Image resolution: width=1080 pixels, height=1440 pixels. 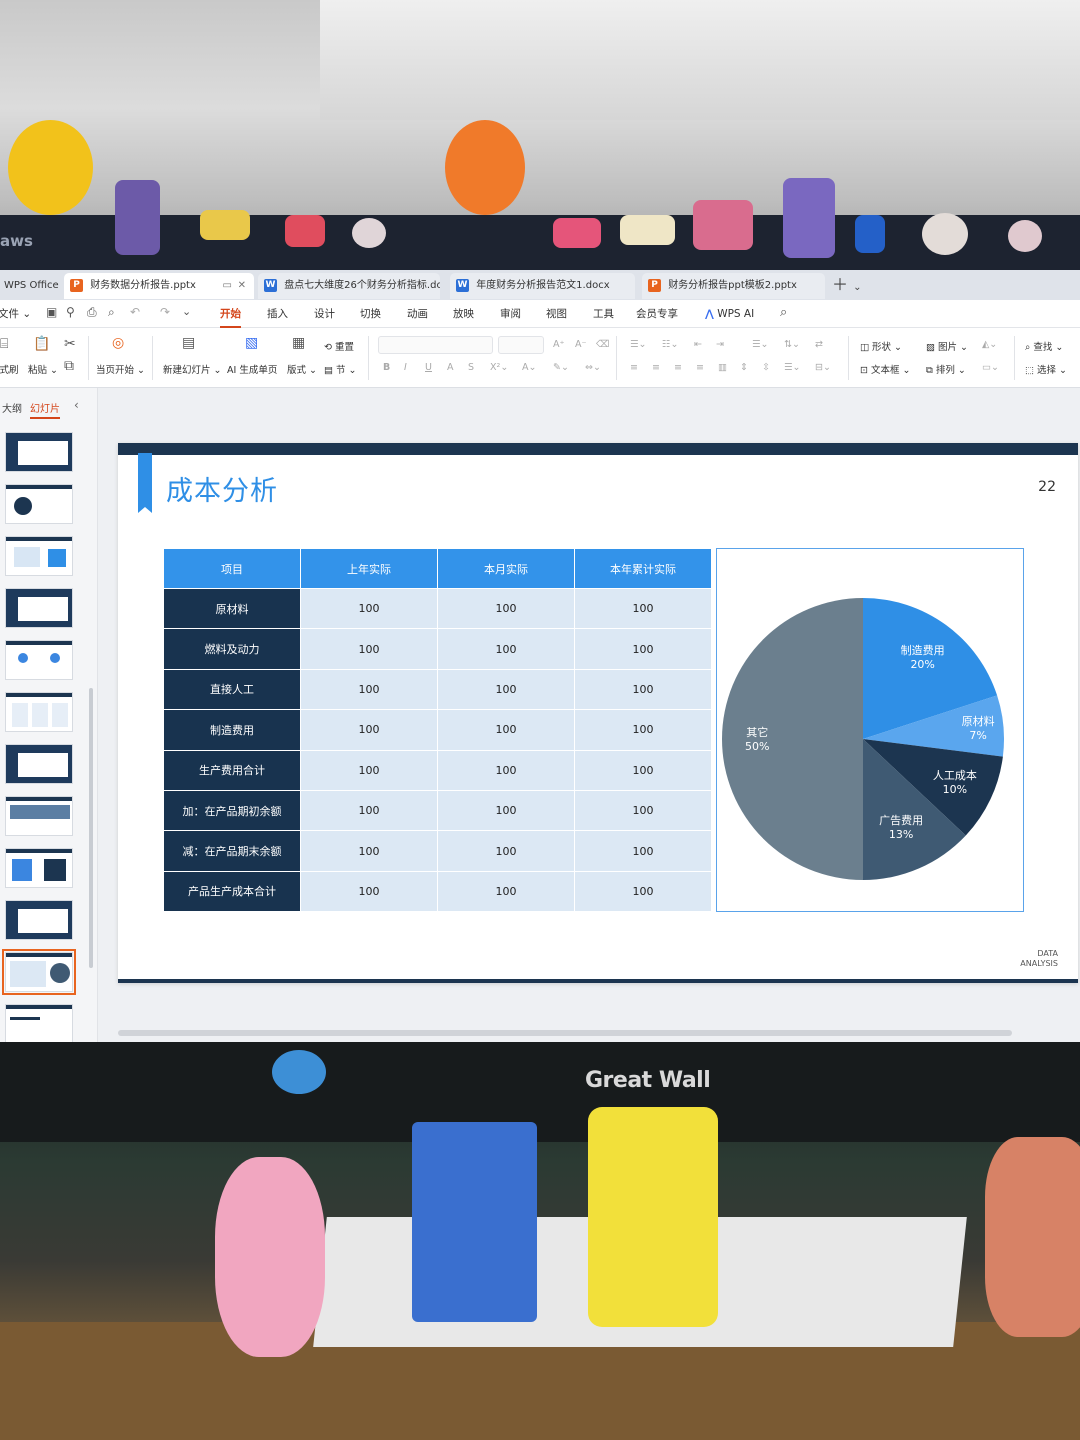 What do you see at coordinates (70, 312) in the screenshot?
I see `share-icon: ⚲` at bounding box center [70, 312].